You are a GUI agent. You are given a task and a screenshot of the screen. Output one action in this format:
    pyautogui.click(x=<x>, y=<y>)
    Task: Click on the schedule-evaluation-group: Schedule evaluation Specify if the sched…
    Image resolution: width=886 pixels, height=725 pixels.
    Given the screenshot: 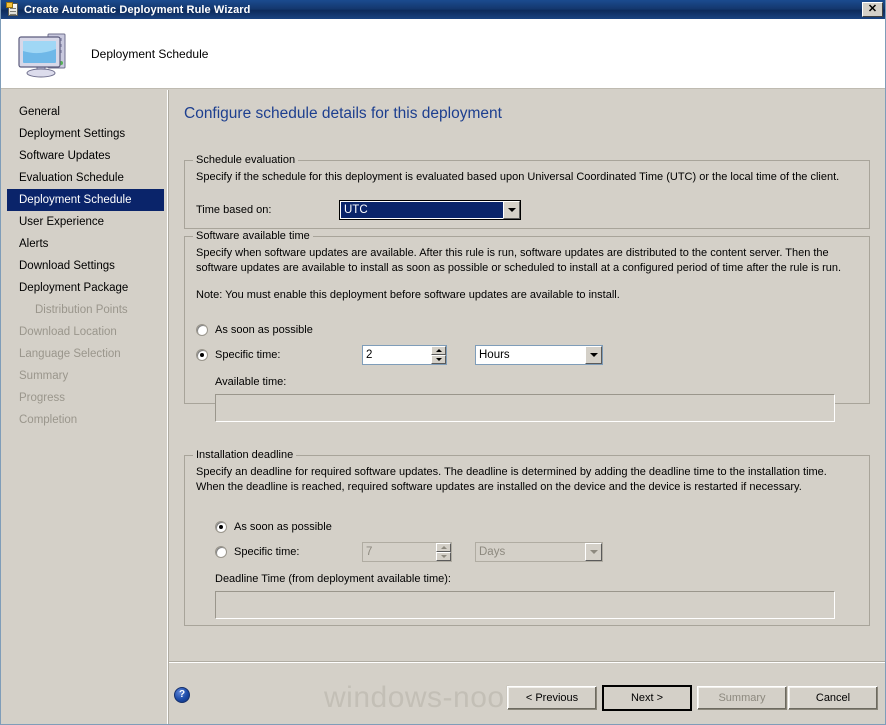 What is the action you would take?
    pyautogui.click(x=527, y=191)
    